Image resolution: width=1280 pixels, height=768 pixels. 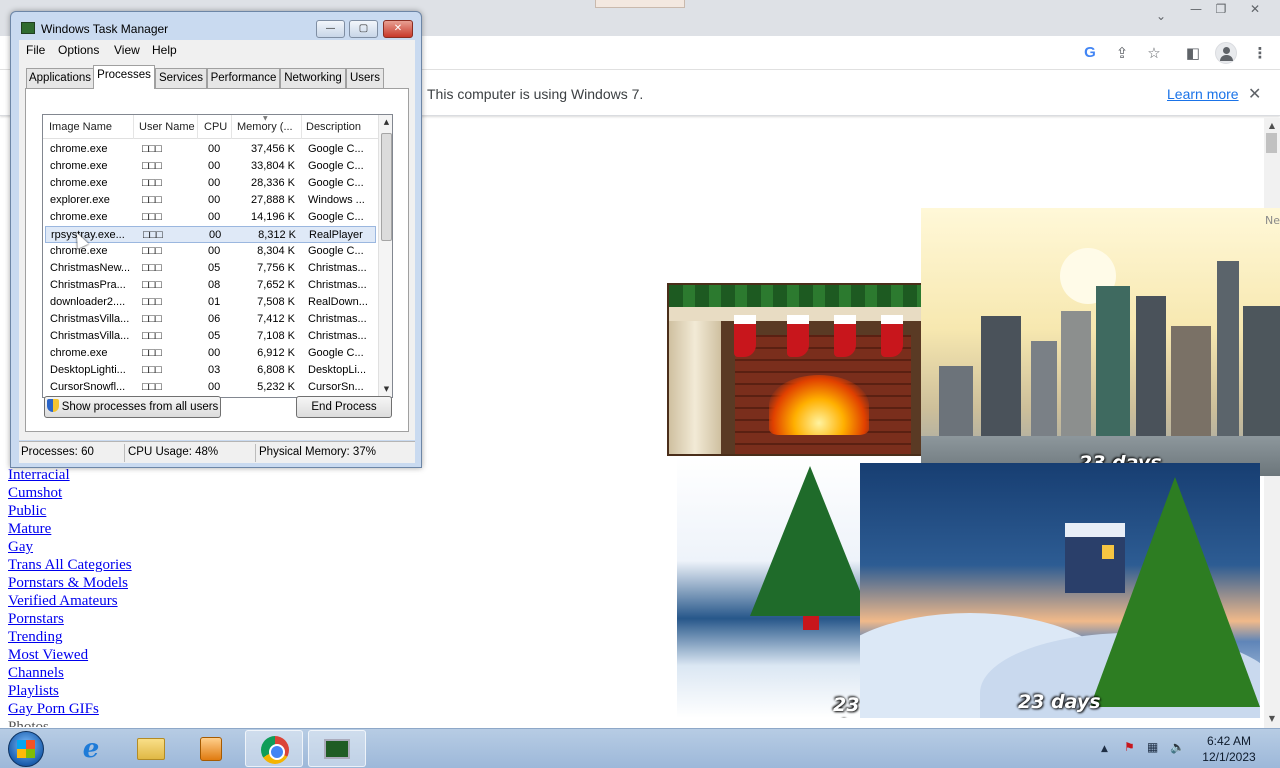 I want to click on taskbar-windows-explorer, so click(x=151, y=748).